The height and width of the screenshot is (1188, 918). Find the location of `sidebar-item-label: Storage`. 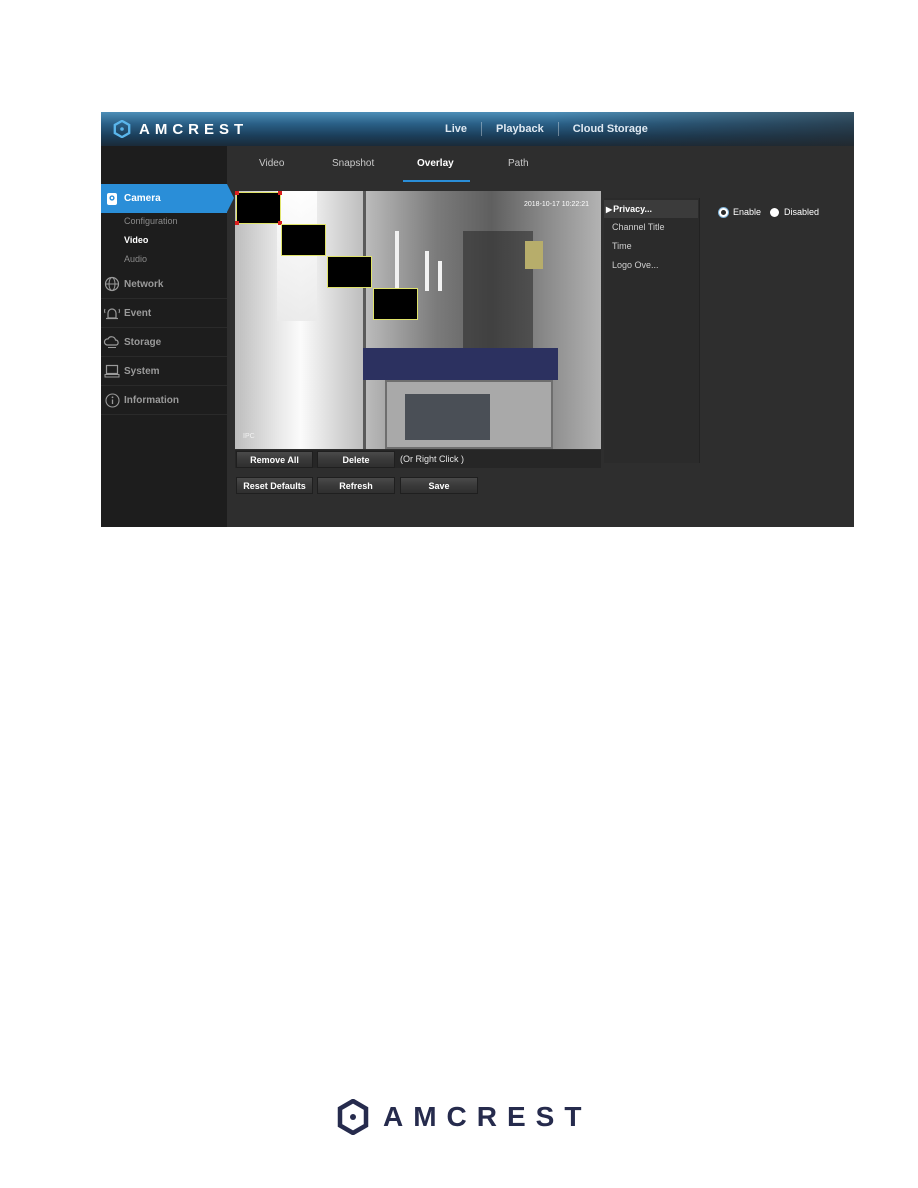

sidebar-item-label: Storage is located at coordinates (143, 342).